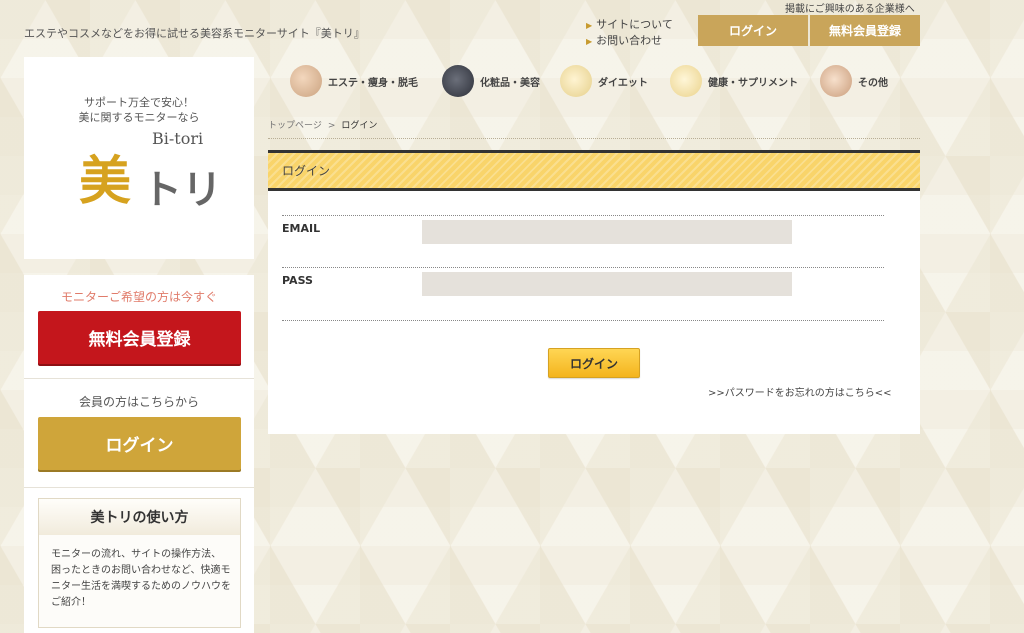 The image size is (1024, 633). Describe the element at coordinates (753, 30) in the screenshot. I see `header-login-button: ログイン` at that location.